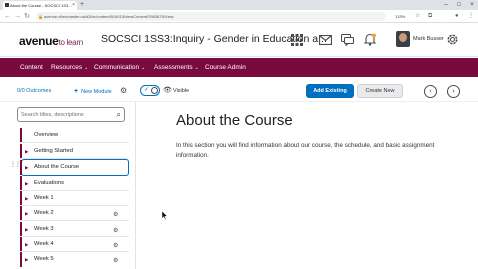  I want to click on search-input, so click(66, 115).